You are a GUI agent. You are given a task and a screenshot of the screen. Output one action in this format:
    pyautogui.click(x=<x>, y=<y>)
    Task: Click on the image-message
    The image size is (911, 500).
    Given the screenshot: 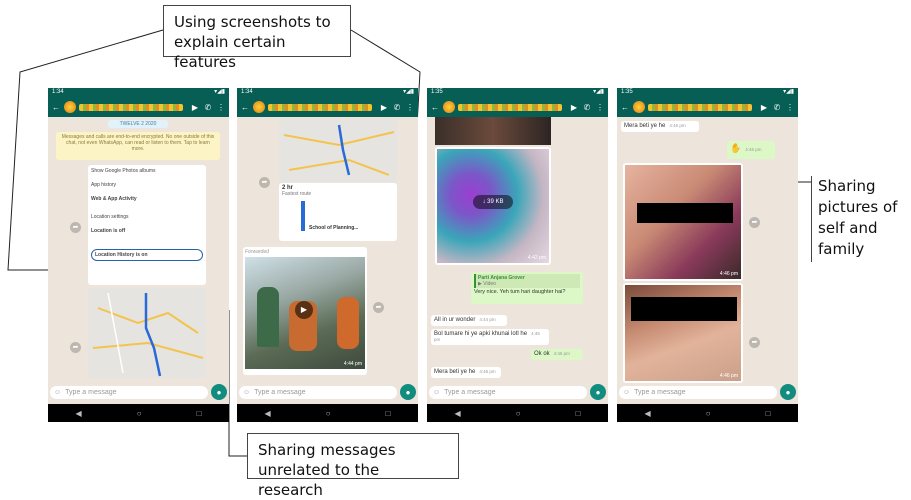 What is the action you would take?
    pyautogui.click(x=493, y=131)
    